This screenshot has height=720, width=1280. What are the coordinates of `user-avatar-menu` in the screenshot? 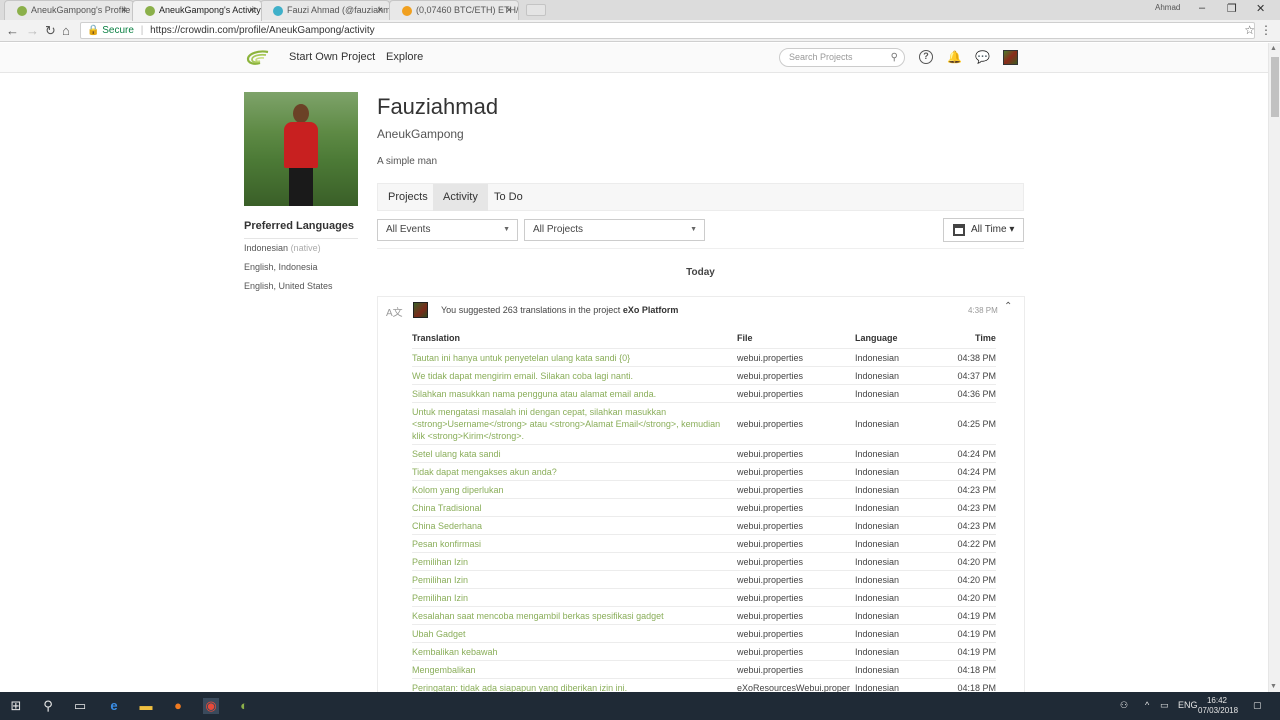 It's located at (1010, 57).